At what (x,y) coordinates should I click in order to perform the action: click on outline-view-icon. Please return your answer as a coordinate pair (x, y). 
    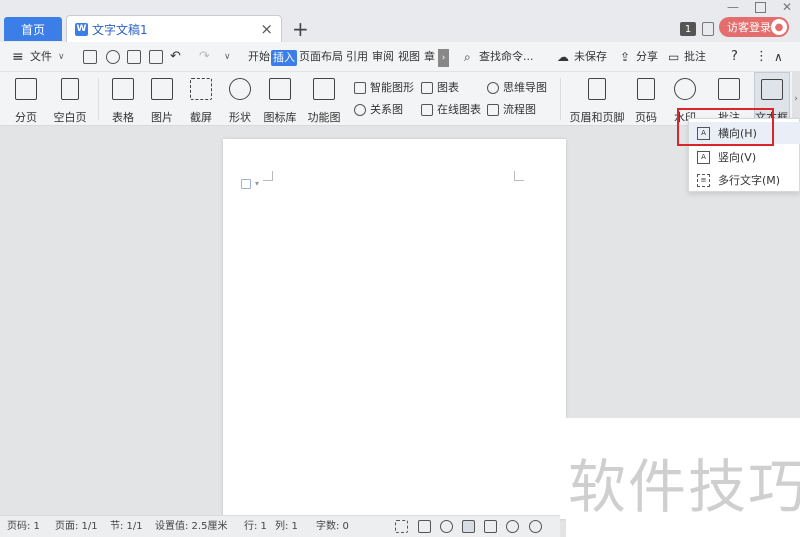
    Looking at the image, I should click on (490, 526).